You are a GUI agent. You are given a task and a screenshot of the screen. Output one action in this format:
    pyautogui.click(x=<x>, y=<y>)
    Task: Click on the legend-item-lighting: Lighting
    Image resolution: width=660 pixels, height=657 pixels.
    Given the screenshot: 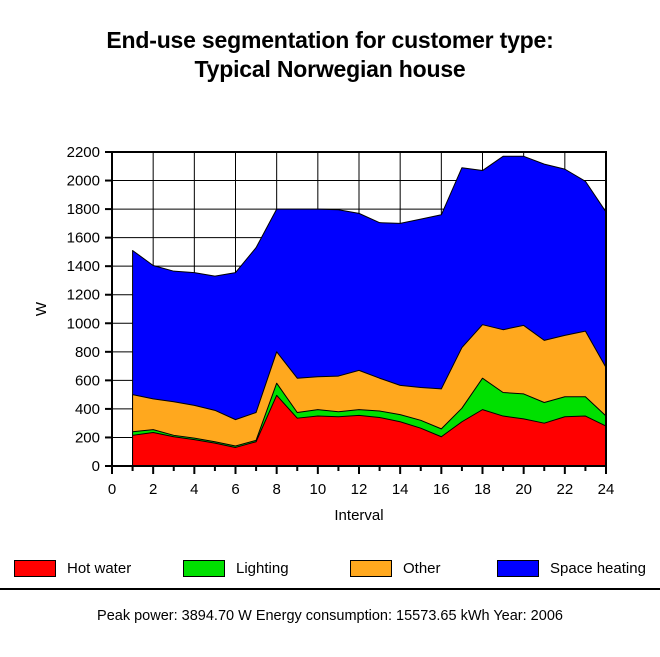 What is the action you would take?
    pyautogui.click(x=236, y=568)
    